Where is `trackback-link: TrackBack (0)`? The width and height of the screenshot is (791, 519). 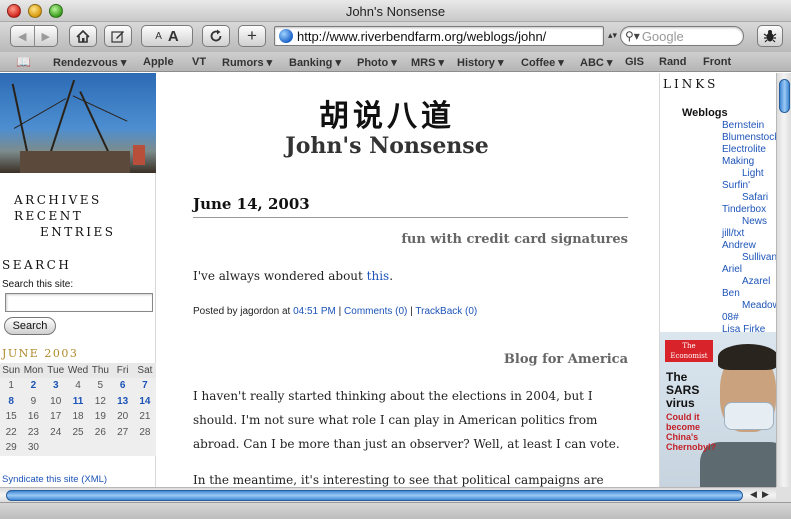 trackback-link: TrackBack (0) is located at coordinates (446, 311).